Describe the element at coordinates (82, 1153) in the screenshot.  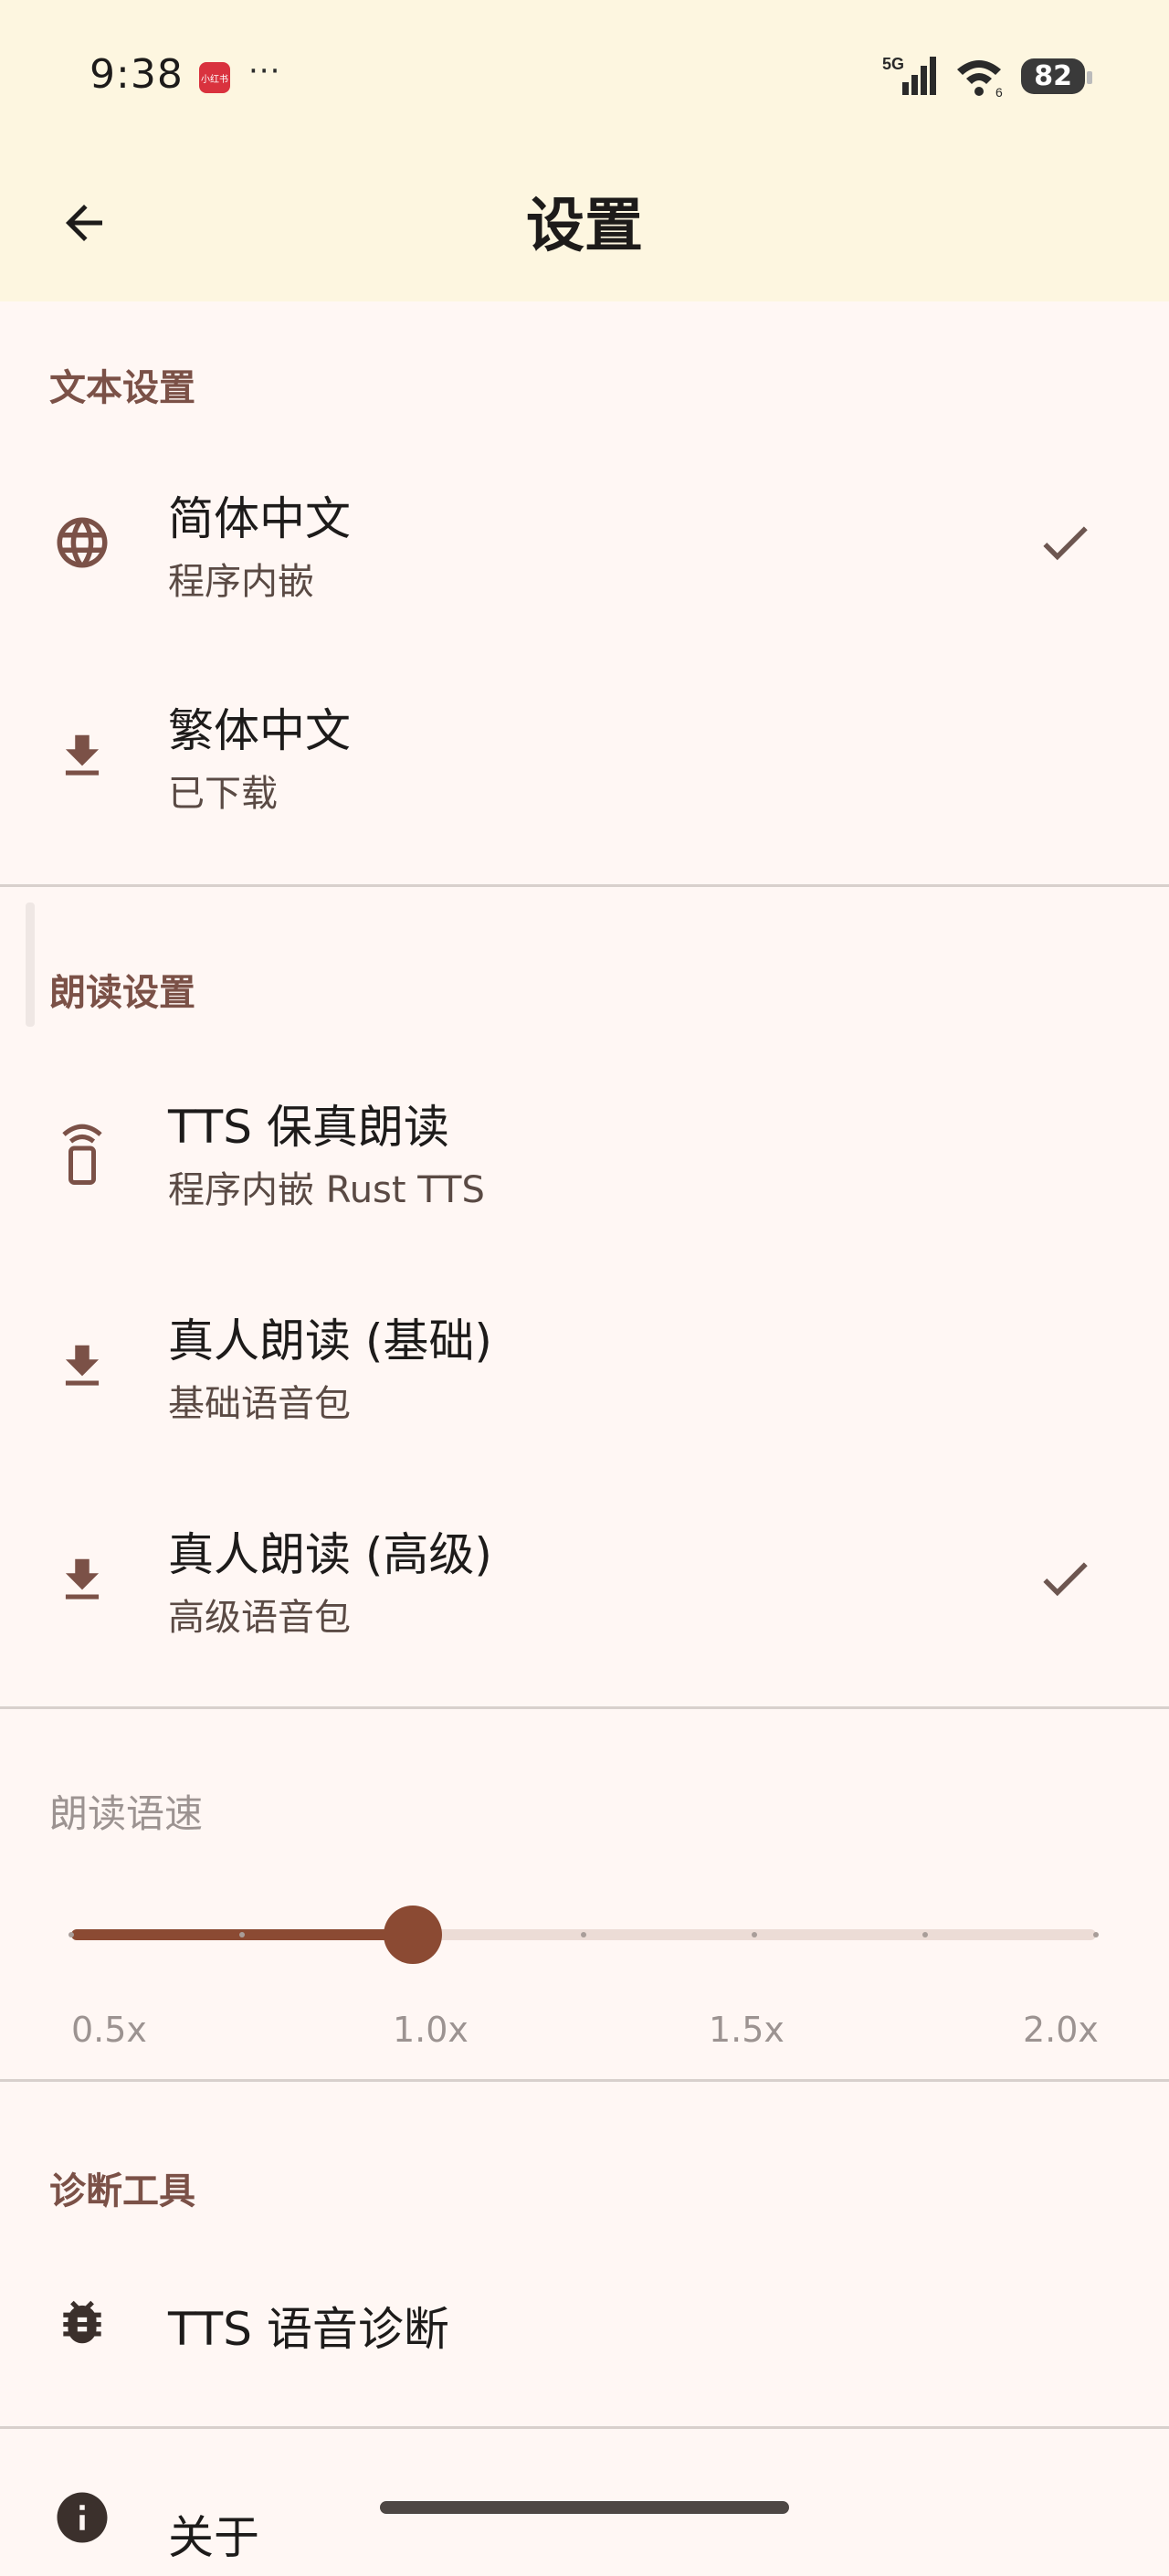
I see `phone-speaker-icon` at that location.